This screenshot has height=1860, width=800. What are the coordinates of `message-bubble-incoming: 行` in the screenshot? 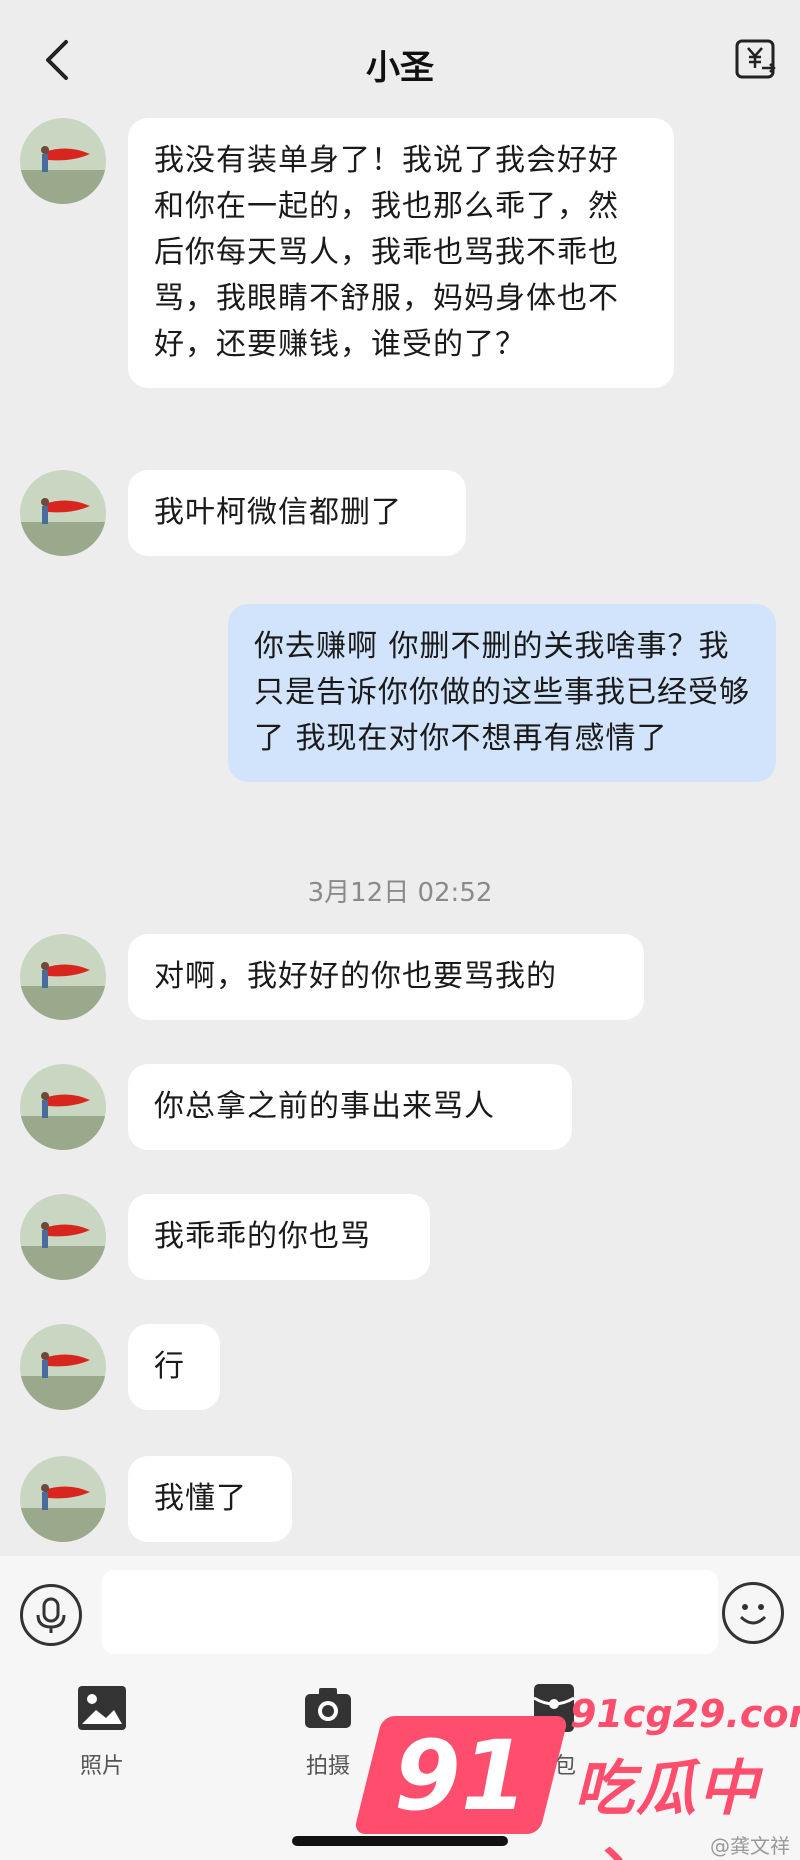 It's located at (174, 1367).